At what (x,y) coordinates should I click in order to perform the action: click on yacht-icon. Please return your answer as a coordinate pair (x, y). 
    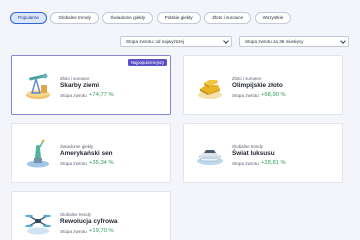
    Looking at the image, I should click on (210, 157).